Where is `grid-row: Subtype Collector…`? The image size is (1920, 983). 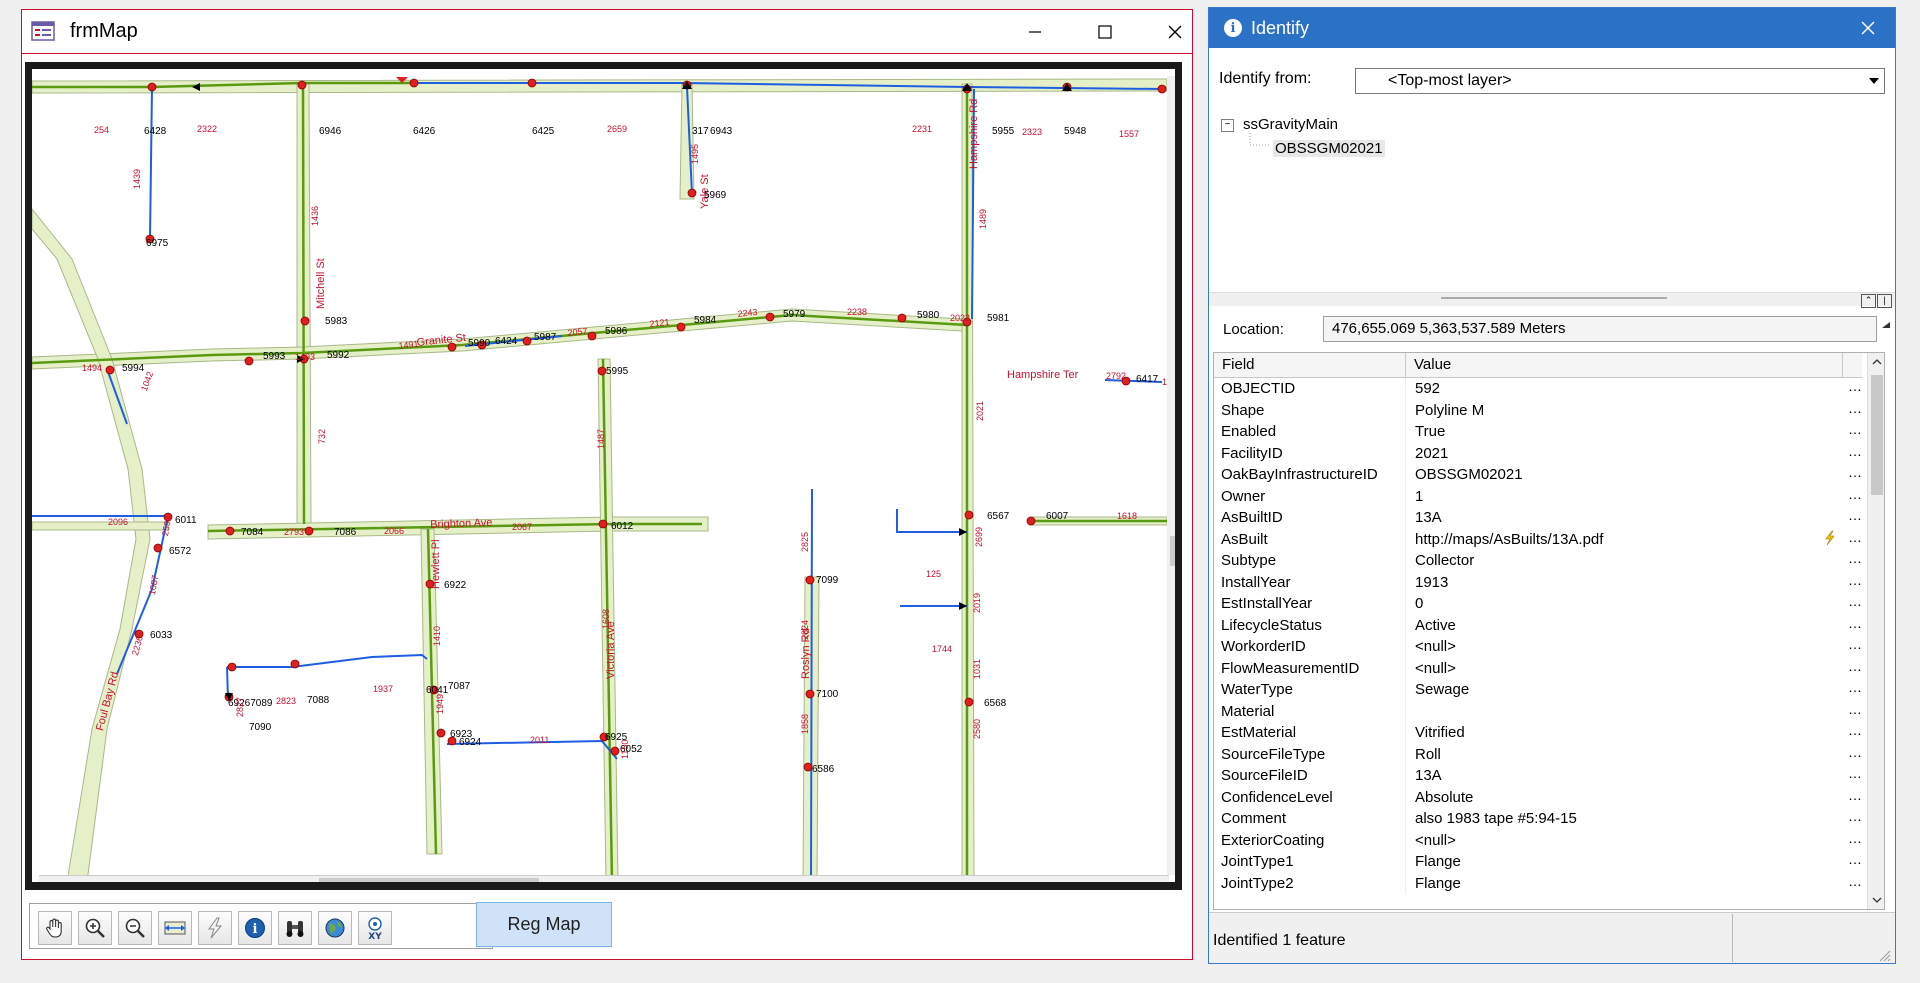 grid-row: Subtype Collector… is located at coordinates (1538, 561).